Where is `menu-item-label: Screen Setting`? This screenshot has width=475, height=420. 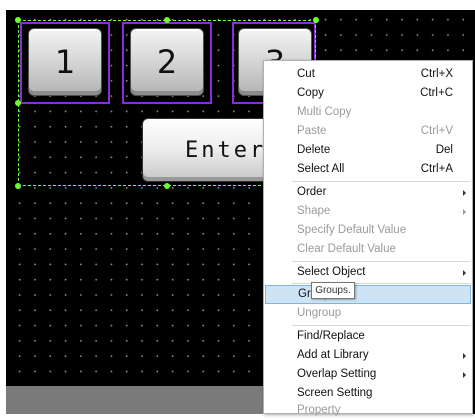 menu-item-label: Screen Setting is located at coordinates (335, 393).